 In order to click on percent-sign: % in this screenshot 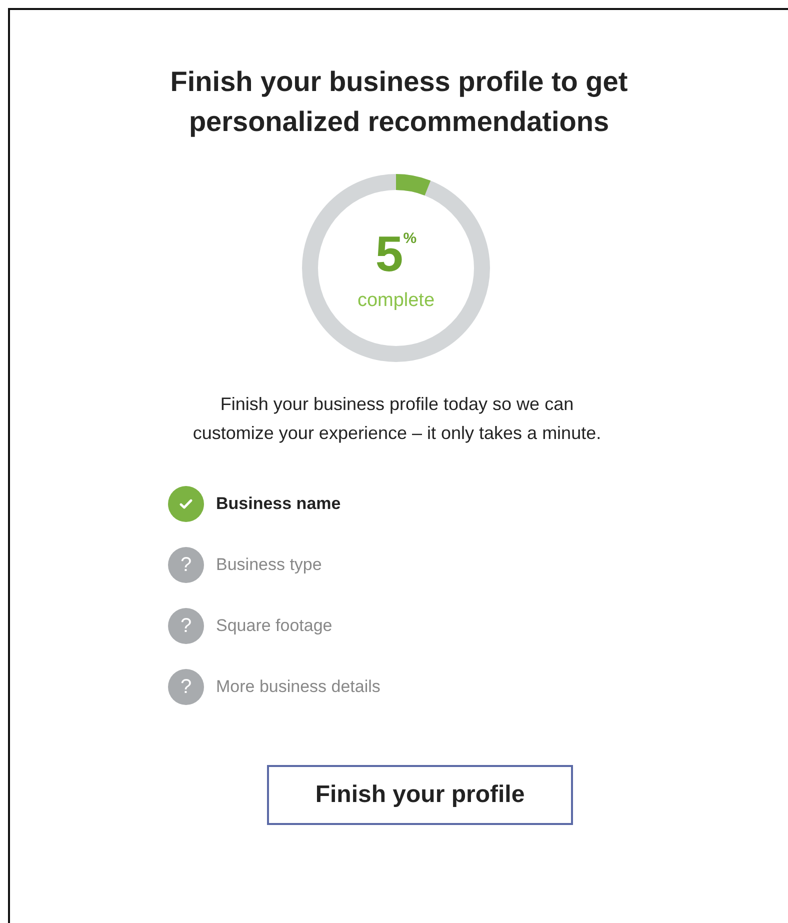, I will do `click(410, 238)`.